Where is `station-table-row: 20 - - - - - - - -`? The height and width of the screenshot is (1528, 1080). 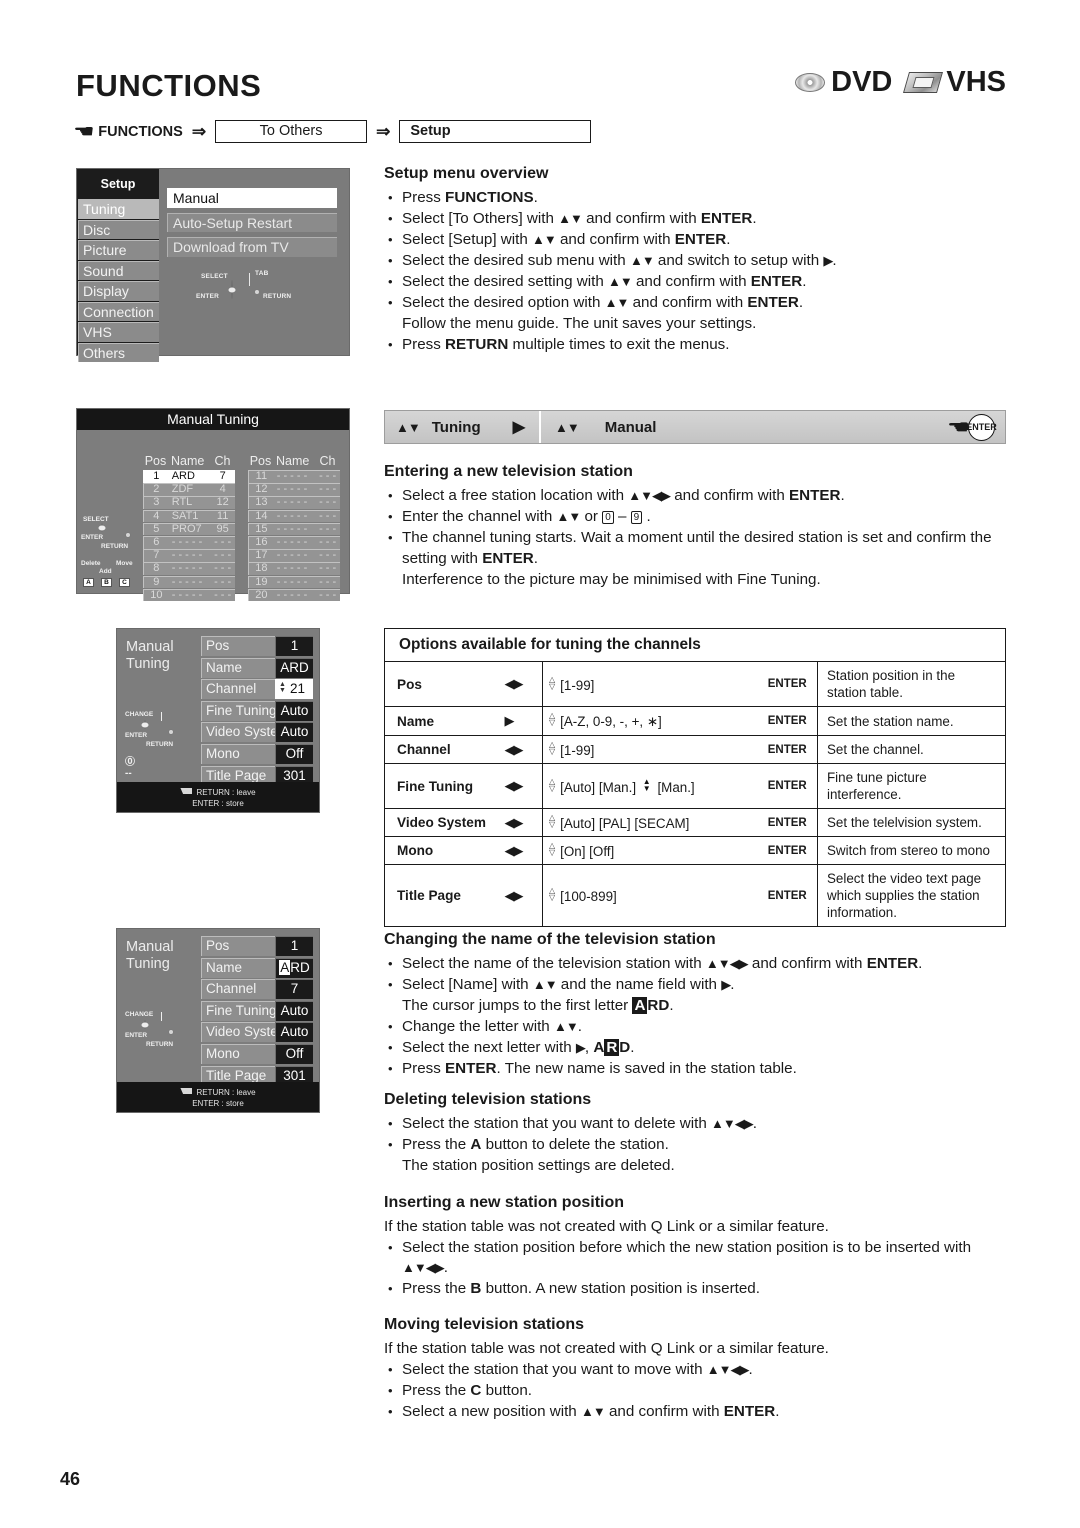 station-table-row: 20 - - - - - - - - is located at coordinates (294, 595).